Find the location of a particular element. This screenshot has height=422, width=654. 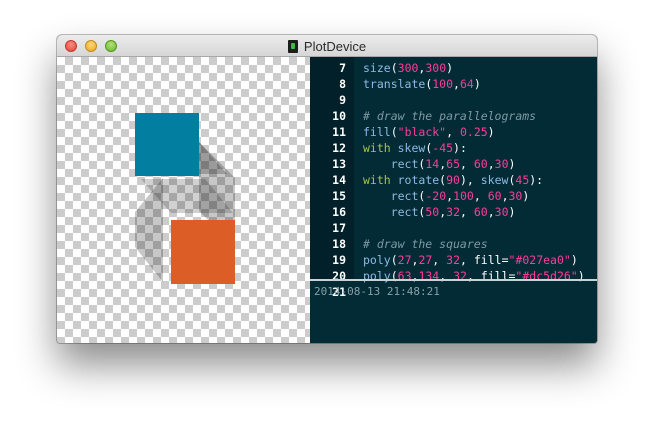

code-line: 20 poly(63,134, 32, fill="#dc5d26") is located at coordinates (453, 276).